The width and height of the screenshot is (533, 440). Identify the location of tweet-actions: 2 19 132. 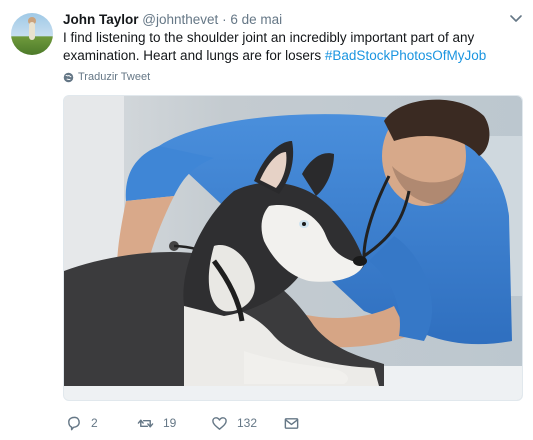
(293, 423).